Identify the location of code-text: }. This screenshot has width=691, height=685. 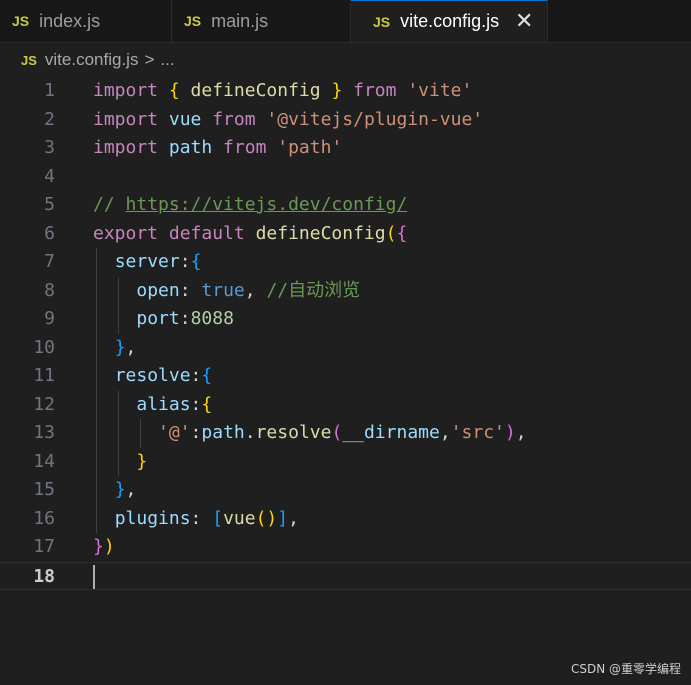
(120, 462).